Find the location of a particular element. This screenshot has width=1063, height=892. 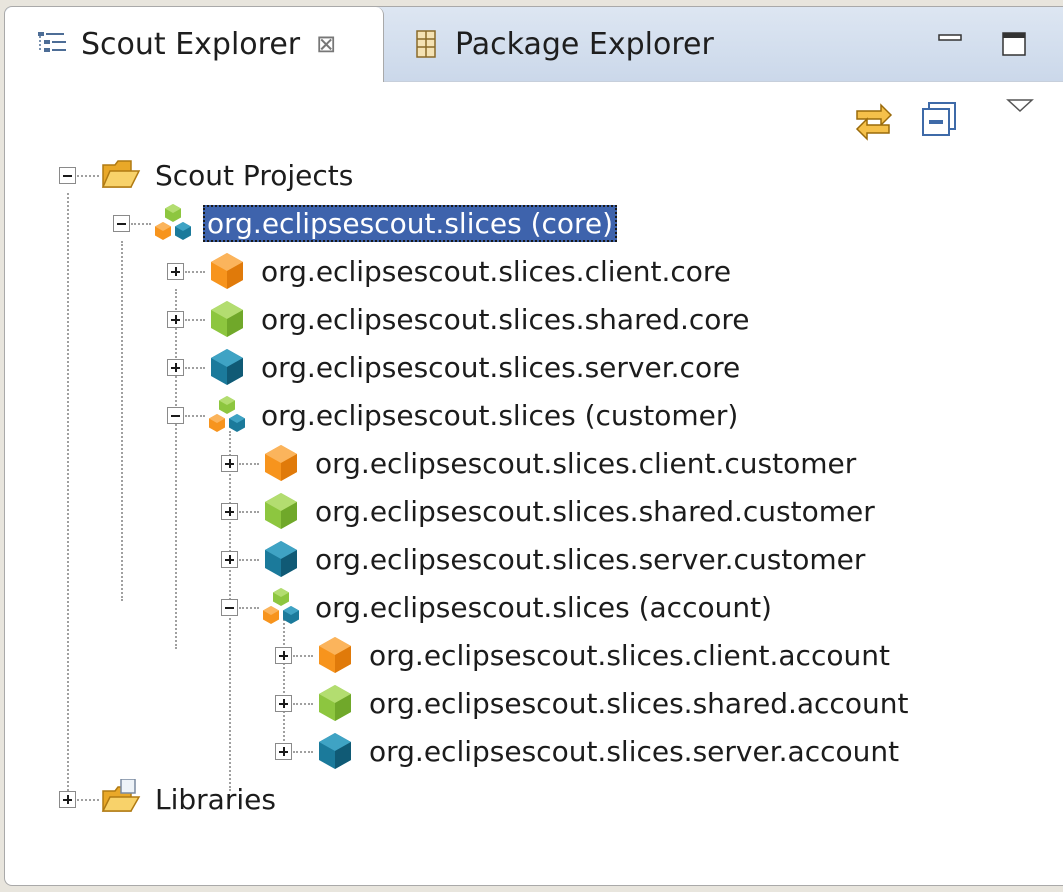

tree-item-label: Libraries is located at coordinates (215, 799).